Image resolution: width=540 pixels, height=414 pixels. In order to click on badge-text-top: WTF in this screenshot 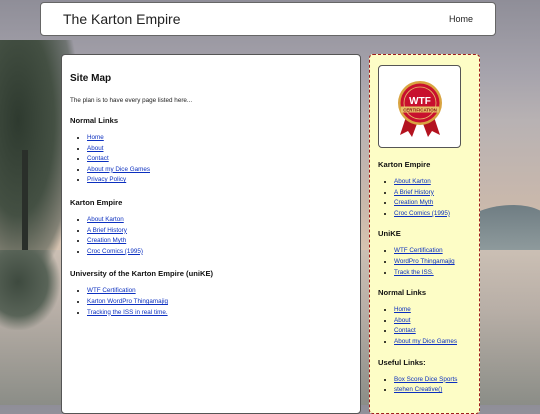, I will do `click(420, 101)`.